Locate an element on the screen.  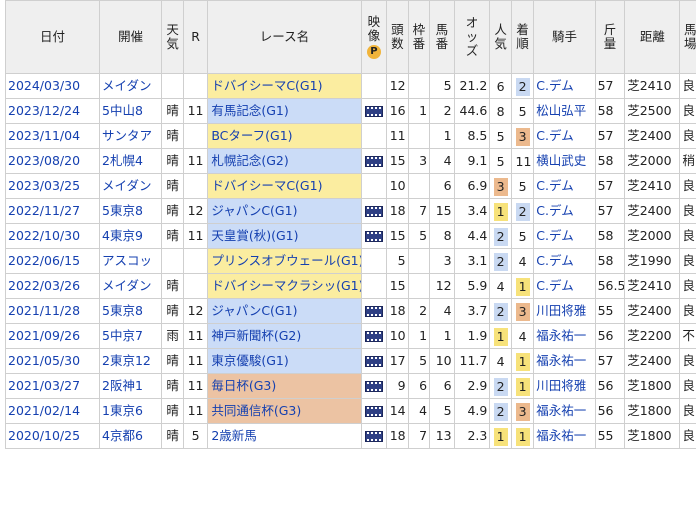
date-link: 2024/03/30 is located at coordinates (52, 86).